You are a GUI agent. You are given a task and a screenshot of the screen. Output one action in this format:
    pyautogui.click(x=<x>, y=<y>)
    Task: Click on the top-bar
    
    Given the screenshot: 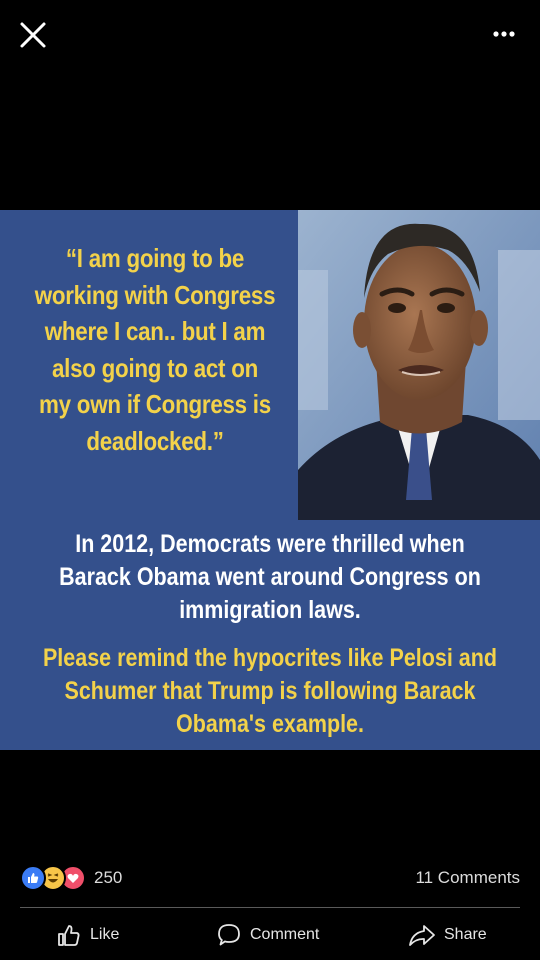 What is the action you would take?
    pyautogui.click(x=270, y=35)
    